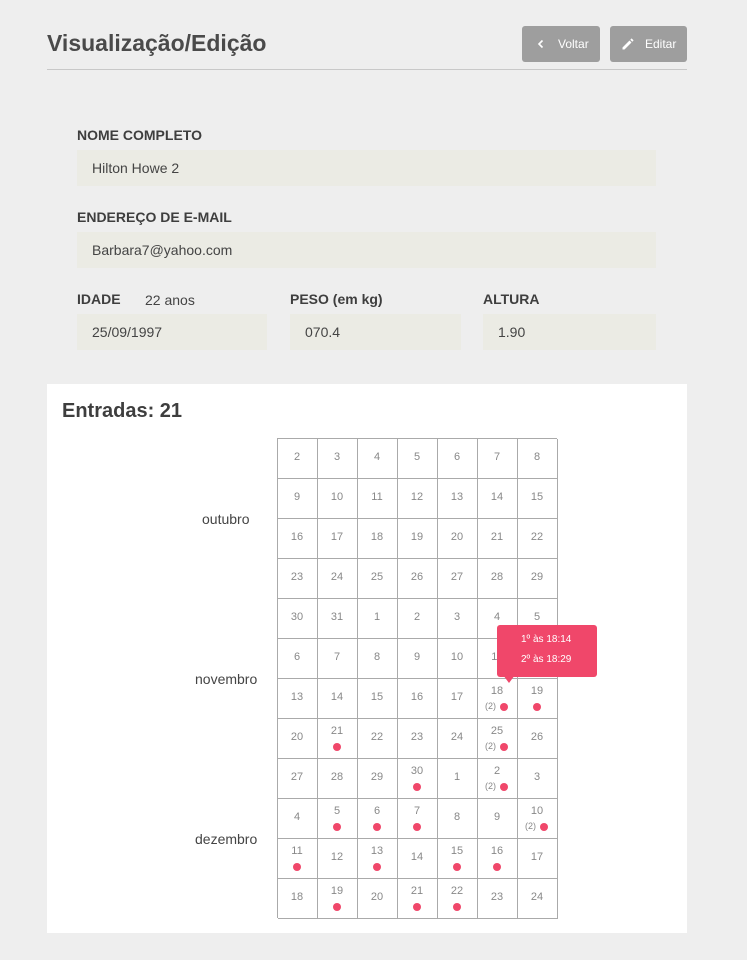 The image size is (747, 960). What do you see at coordinates (99, 299) in the screenshot?
I see `age-label: IDADE` at bounding box center [99, 299].